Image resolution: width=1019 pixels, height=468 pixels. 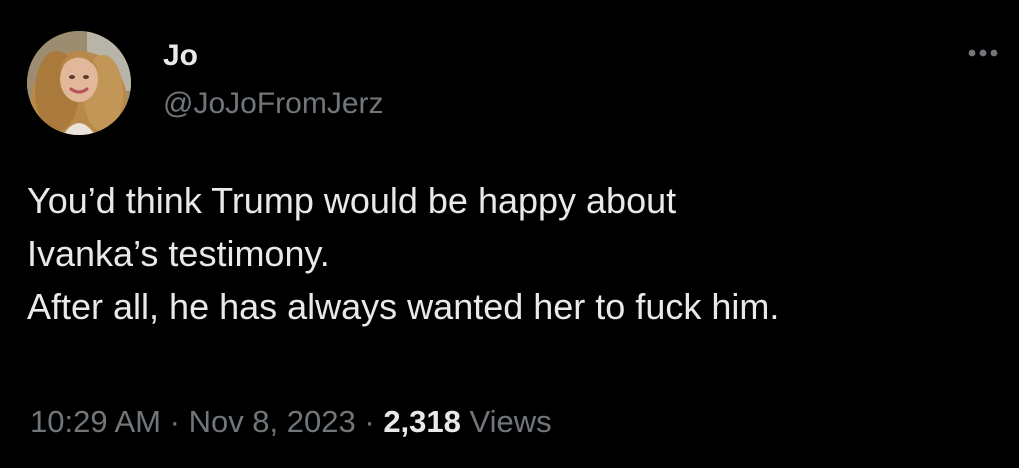 What do you see at coordinates (273, 104) in the screenshot?
I see `author-handle: @JoJoFromJerz` at bounding box center [273, 104].